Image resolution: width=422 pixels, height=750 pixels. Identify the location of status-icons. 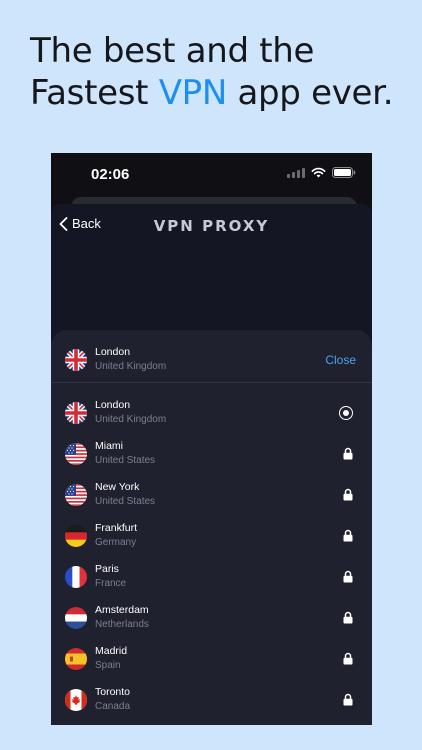
(321, 172).